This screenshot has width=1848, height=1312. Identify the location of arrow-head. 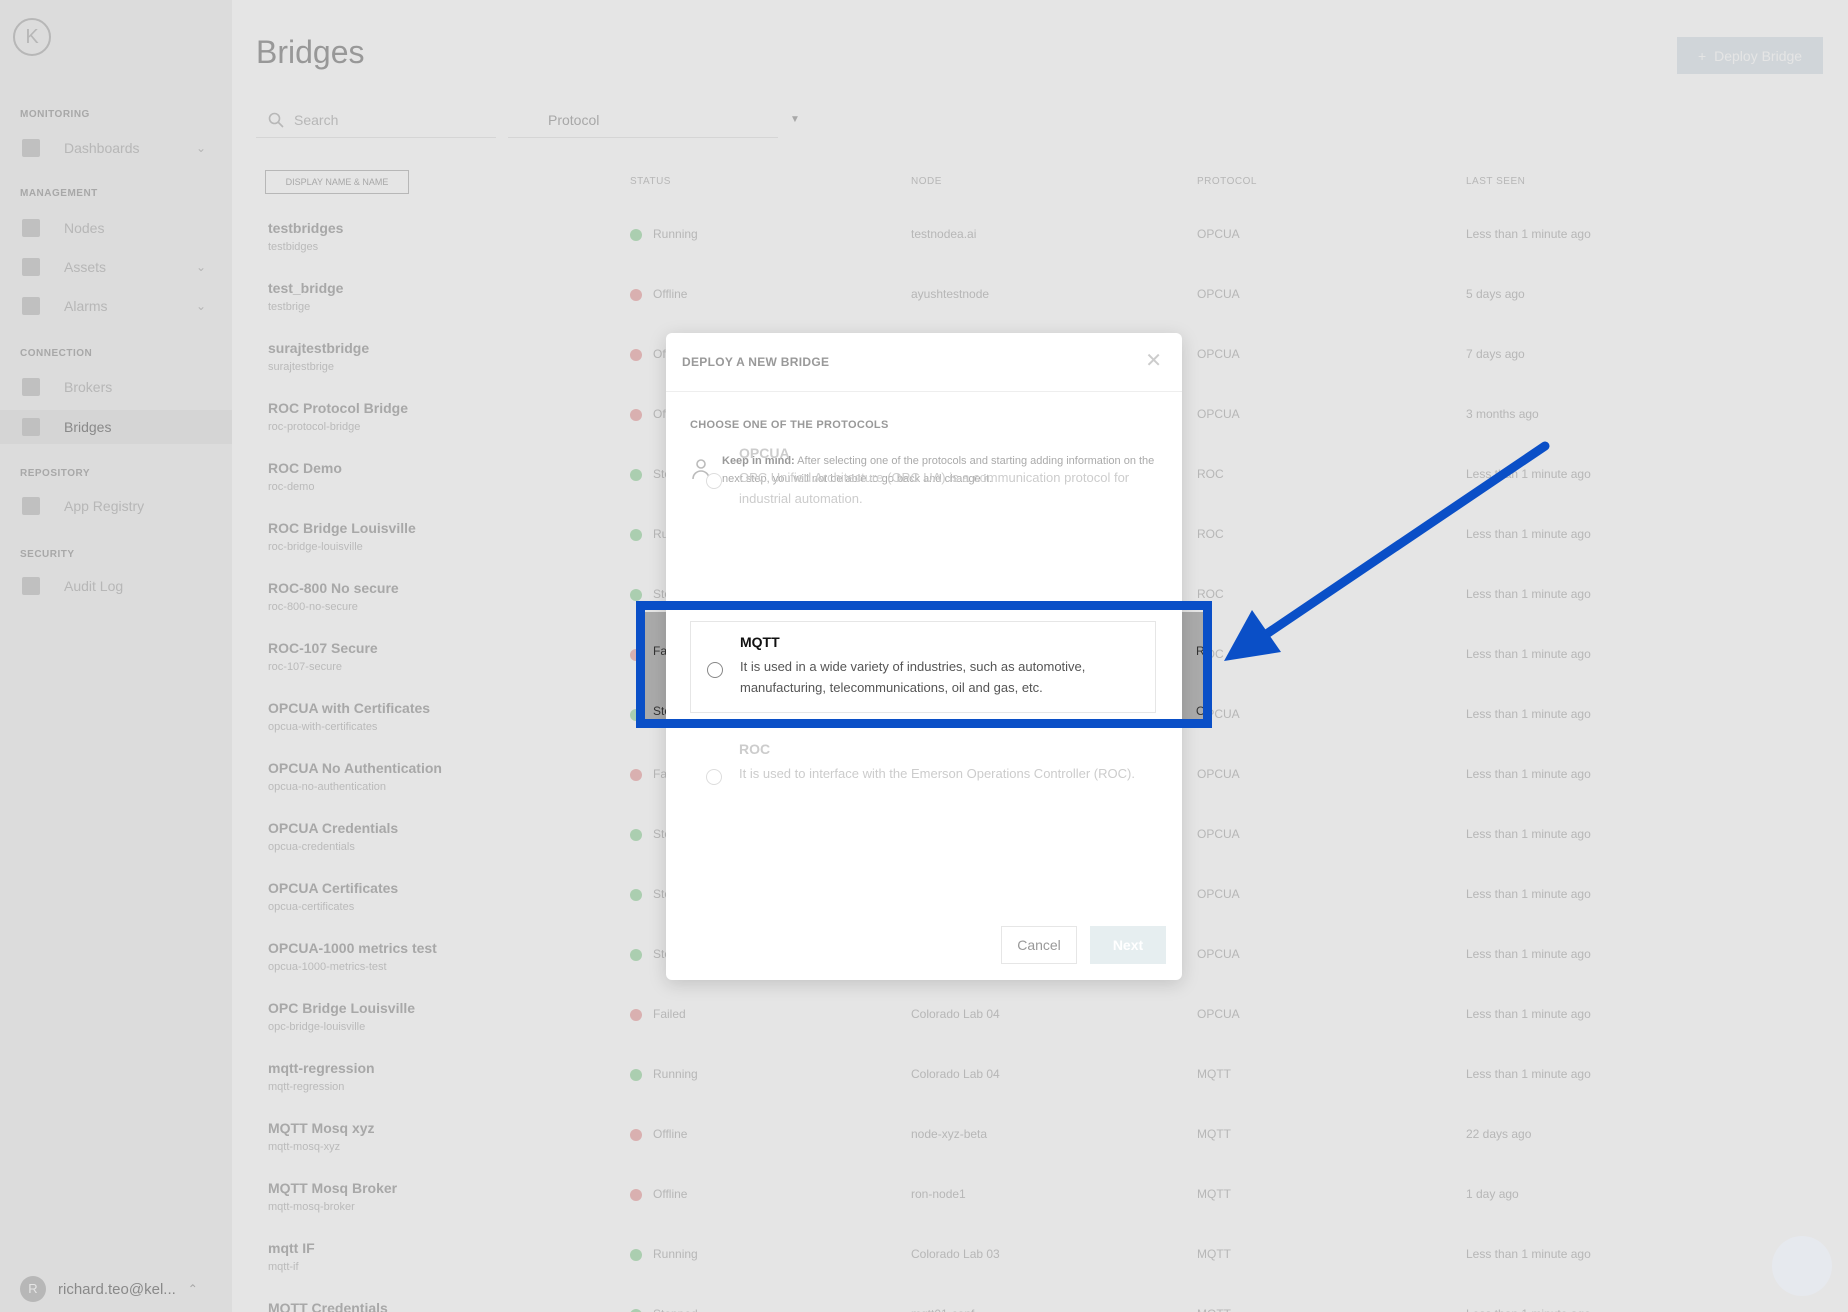
(1252, 635).